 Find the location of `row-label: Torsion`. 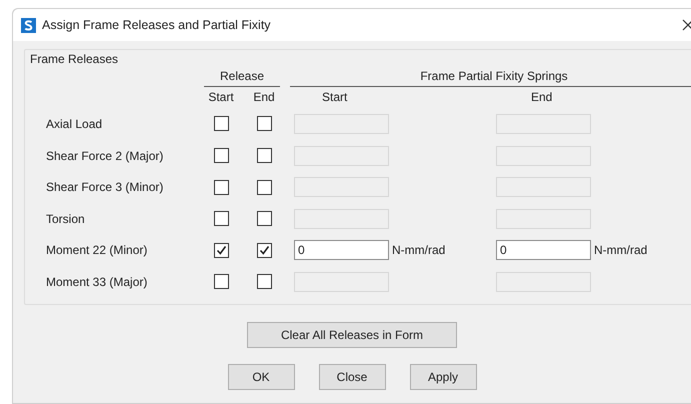

row-label: Torsion is located at coordinates (65, 219).